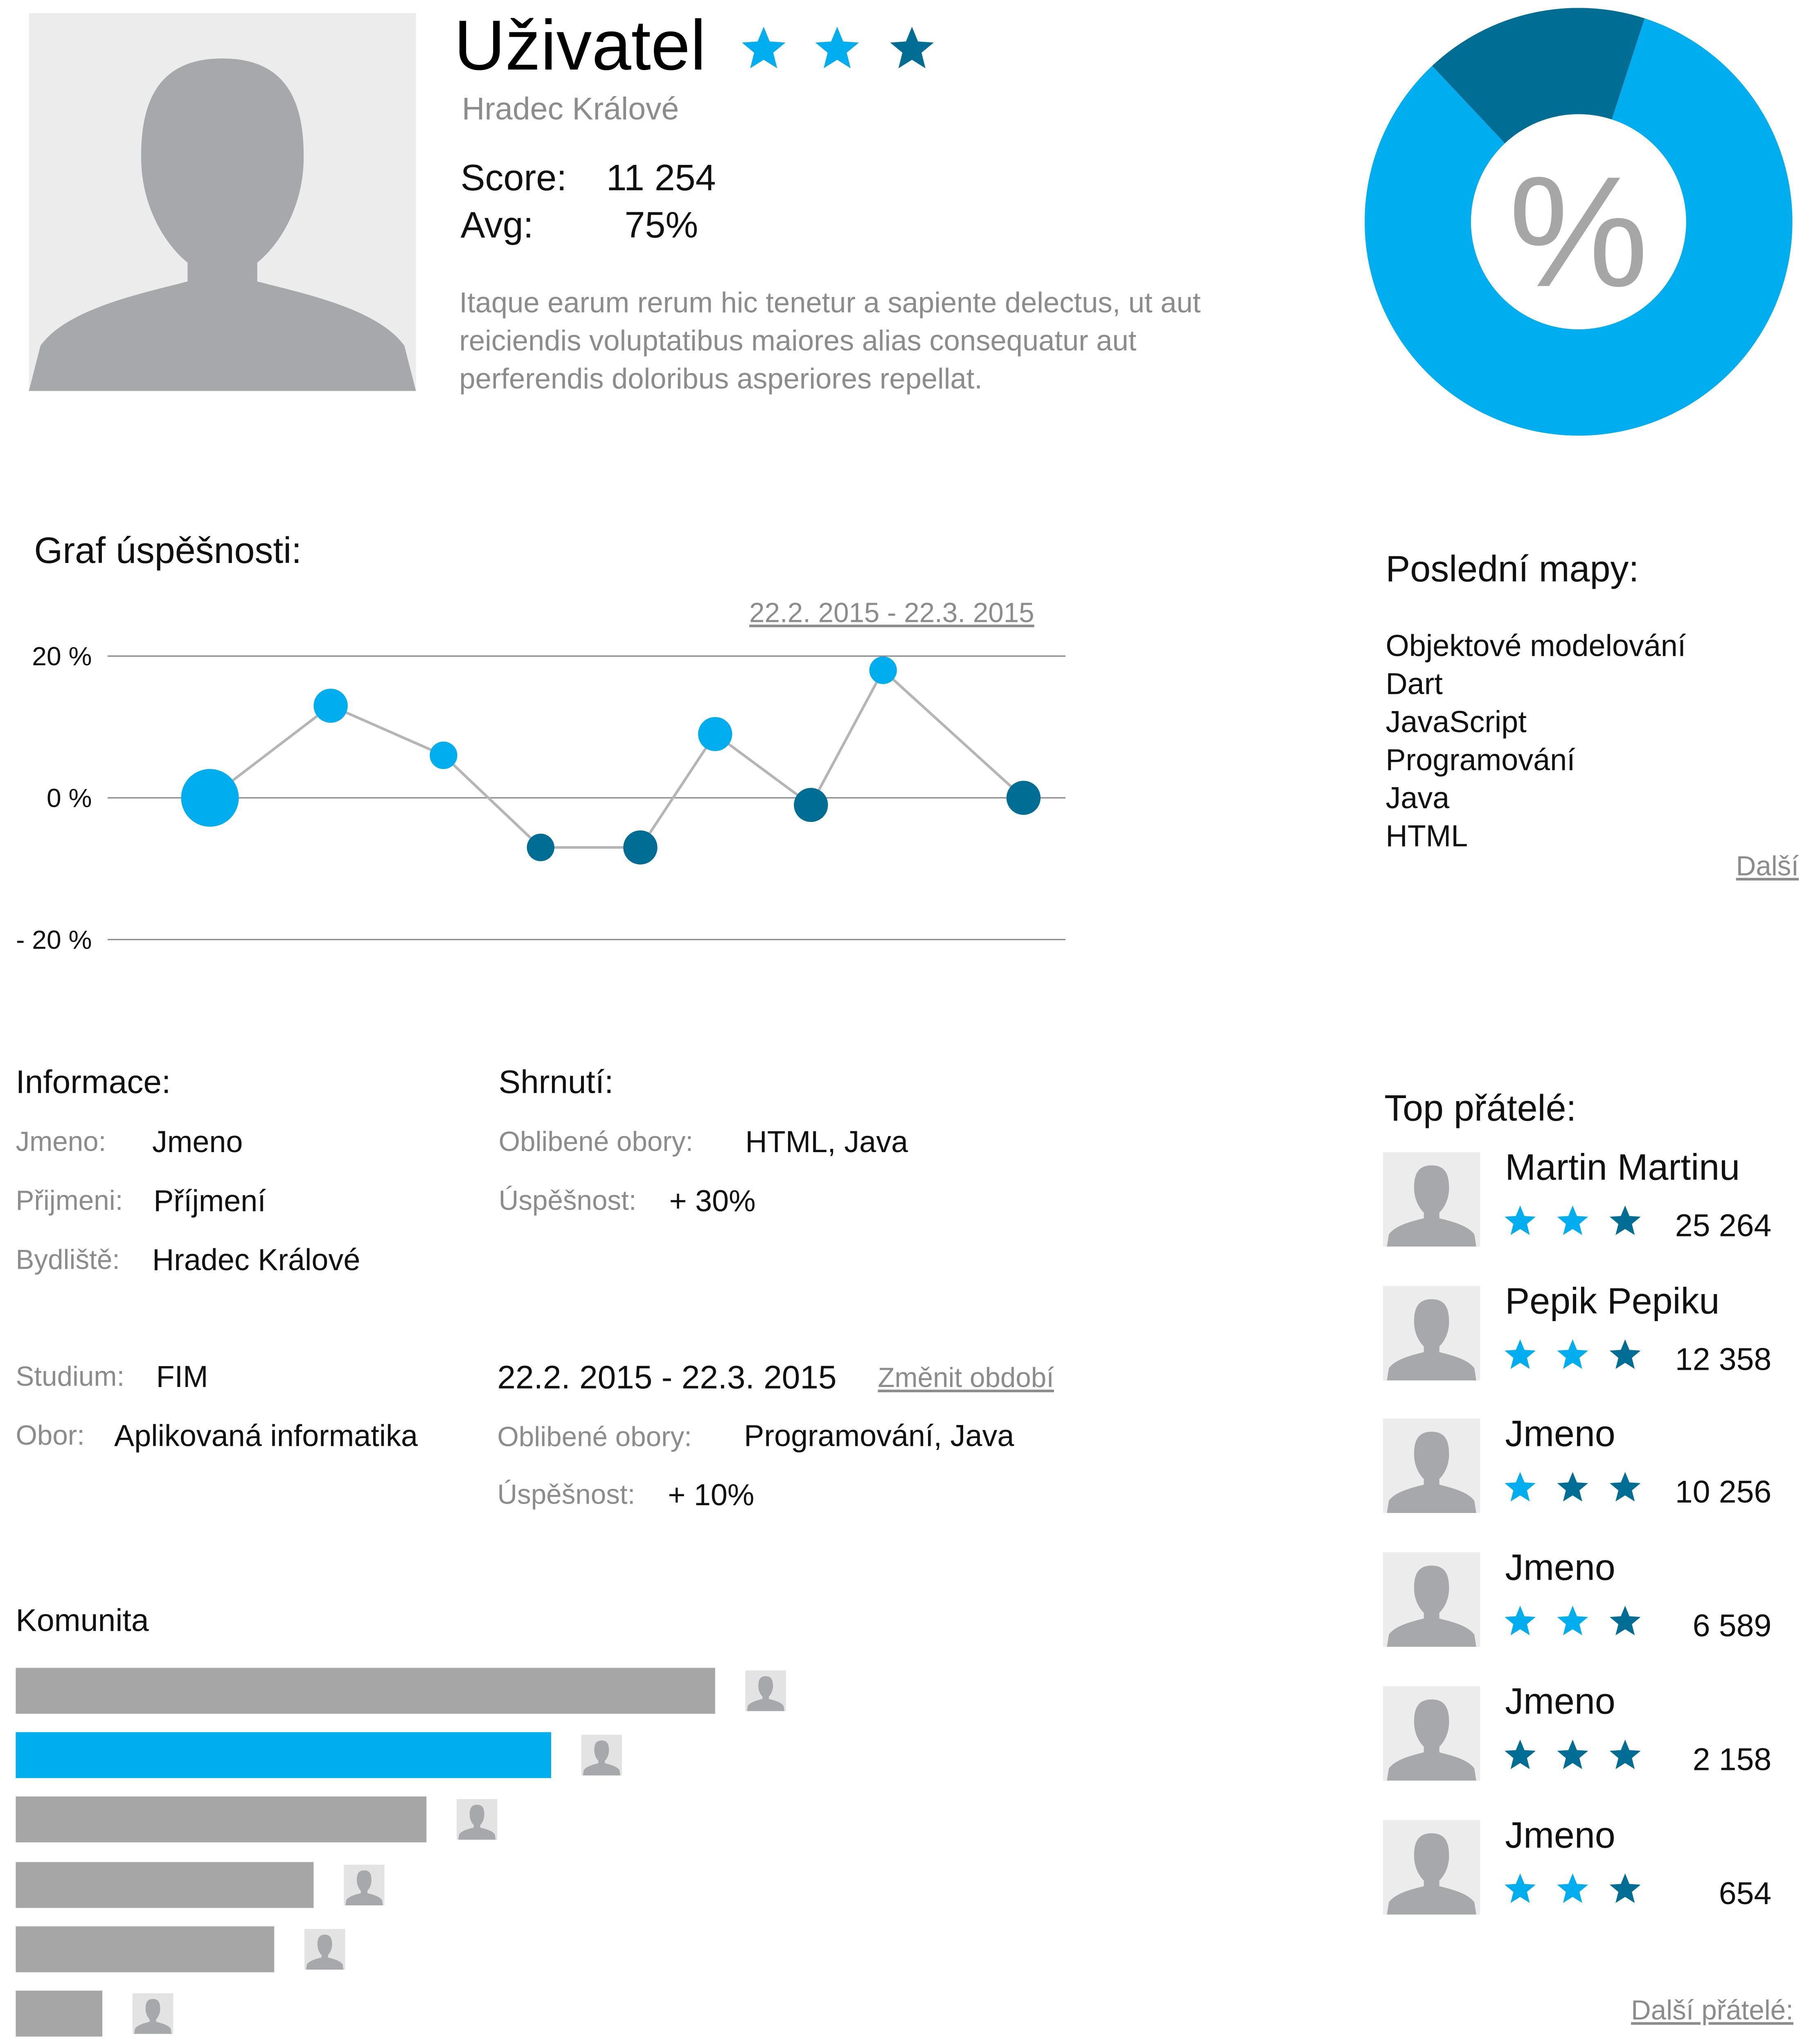 The image size is (1820, 2042). Describe the element at coordinates (1579, 222) in the screenshot. I see `percentage-donut: %` at that location.